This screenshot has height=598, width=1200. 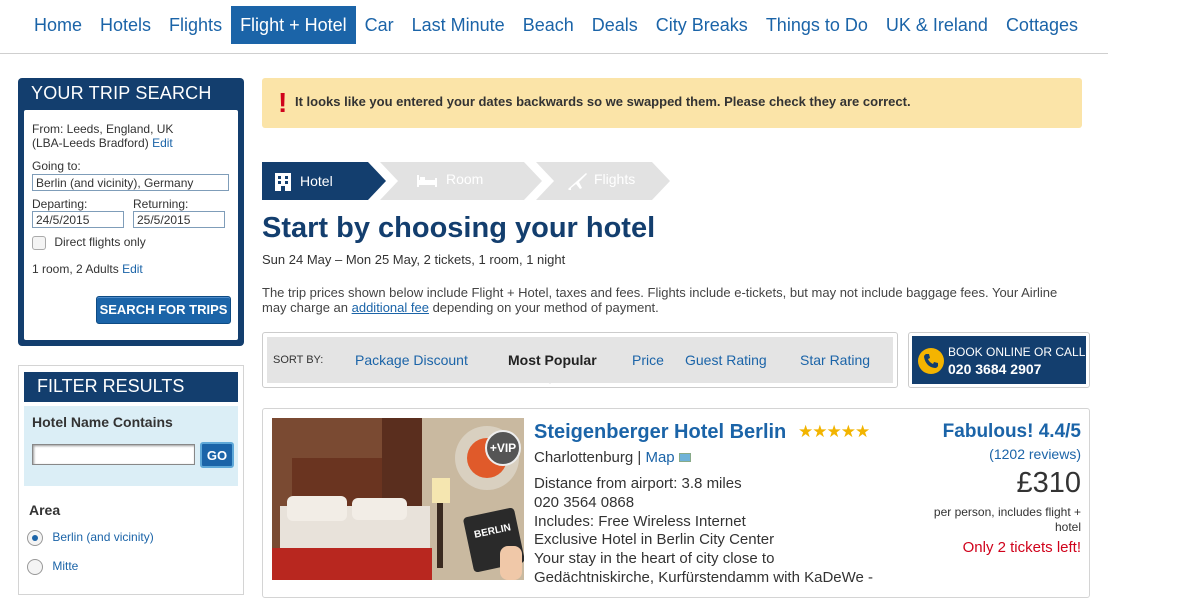 I want to click on hotel-includes: Includes: Free Wireless Internet, so click(x=640, y=521).